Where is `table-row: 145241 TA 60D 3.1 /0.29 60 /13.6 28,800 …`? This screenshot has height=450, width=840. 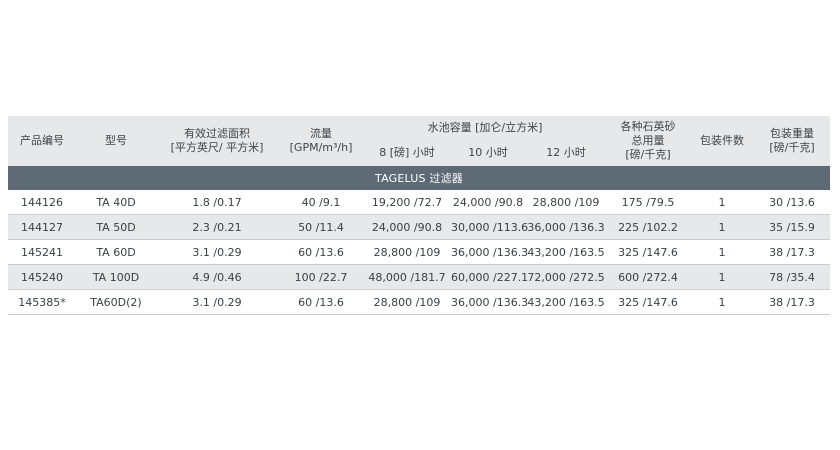 table-row: 145241 TA 60D 3.1 /0.29 60 /13.6 28,800 … is located at coordinates (419, 252).